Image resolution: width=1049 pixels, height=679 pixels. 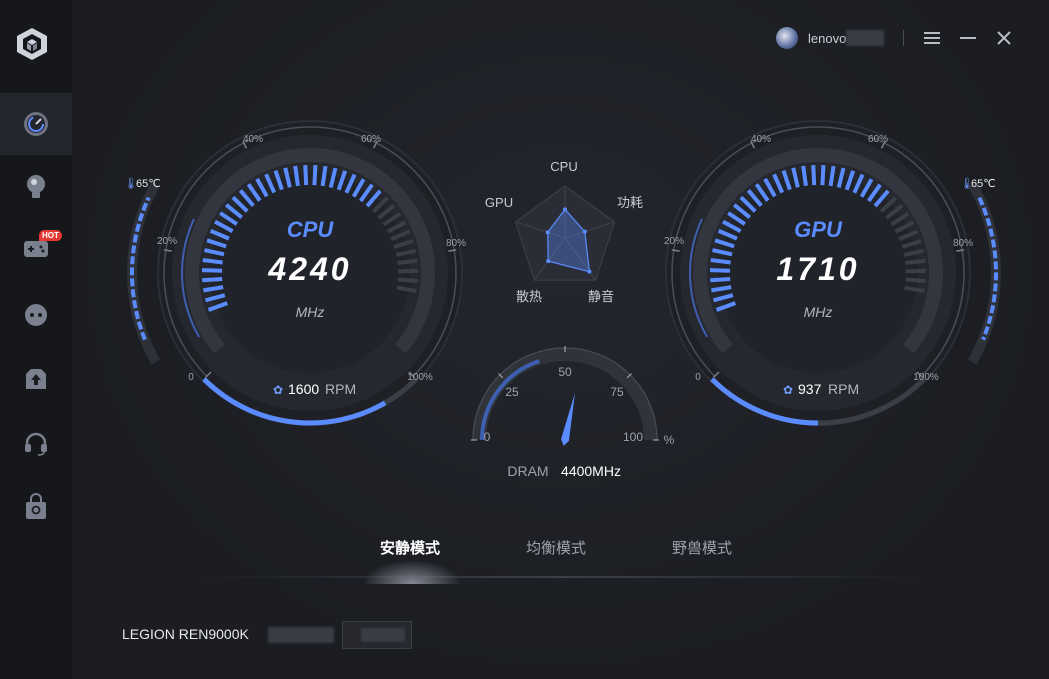 What do you see at coordinates (963, 243) in the screenshot?
I see `gpu-tick-80: 80%` at bounding box center [963, 243].